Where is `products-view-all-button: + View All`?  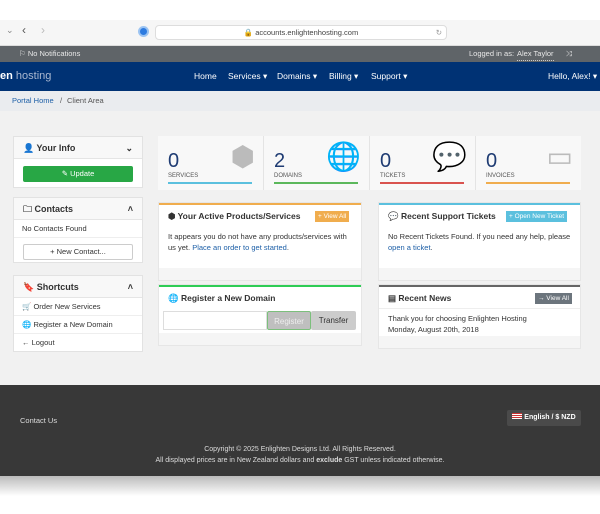
products-view-all-button: + View All is located at coordinates (332, 216).